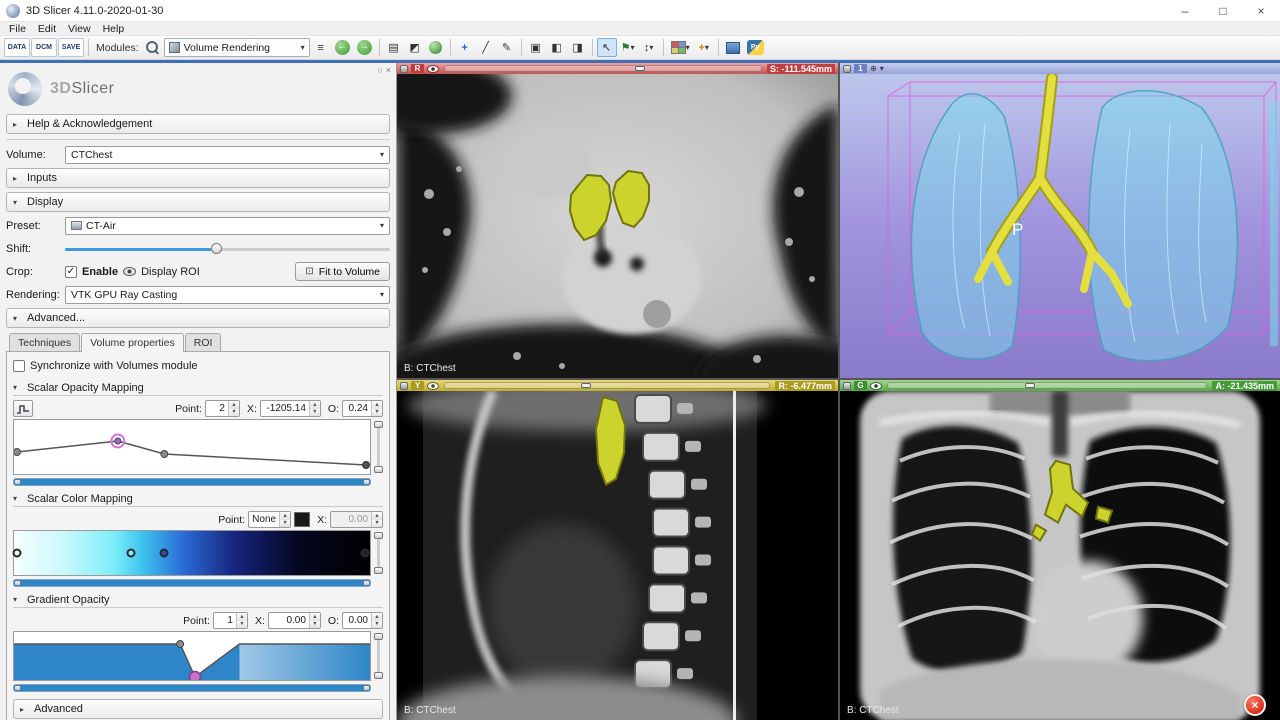 Image resolution: width=1280 pixels, height=720 pixels. I want to click on module-search-button, so click(153, 47).